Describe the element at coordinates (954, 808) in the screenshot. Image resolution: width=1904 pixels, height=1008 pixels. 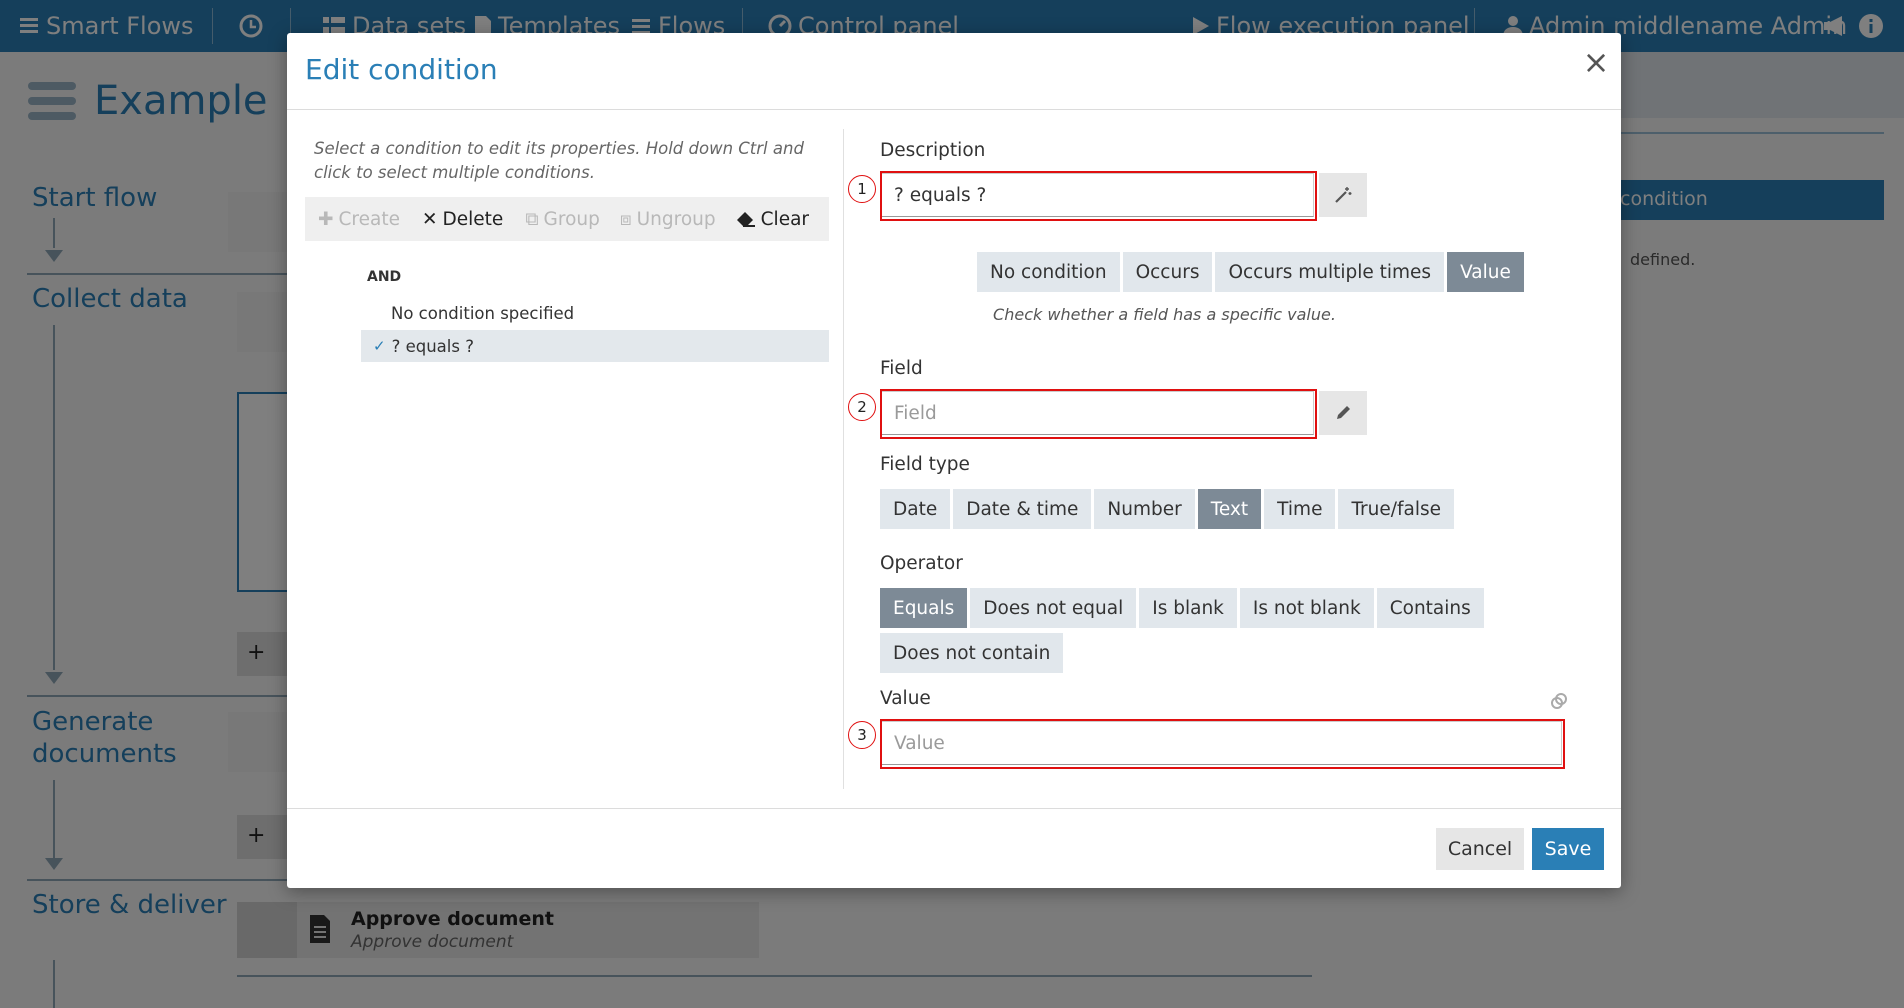
I see `footer-divider` at that location.